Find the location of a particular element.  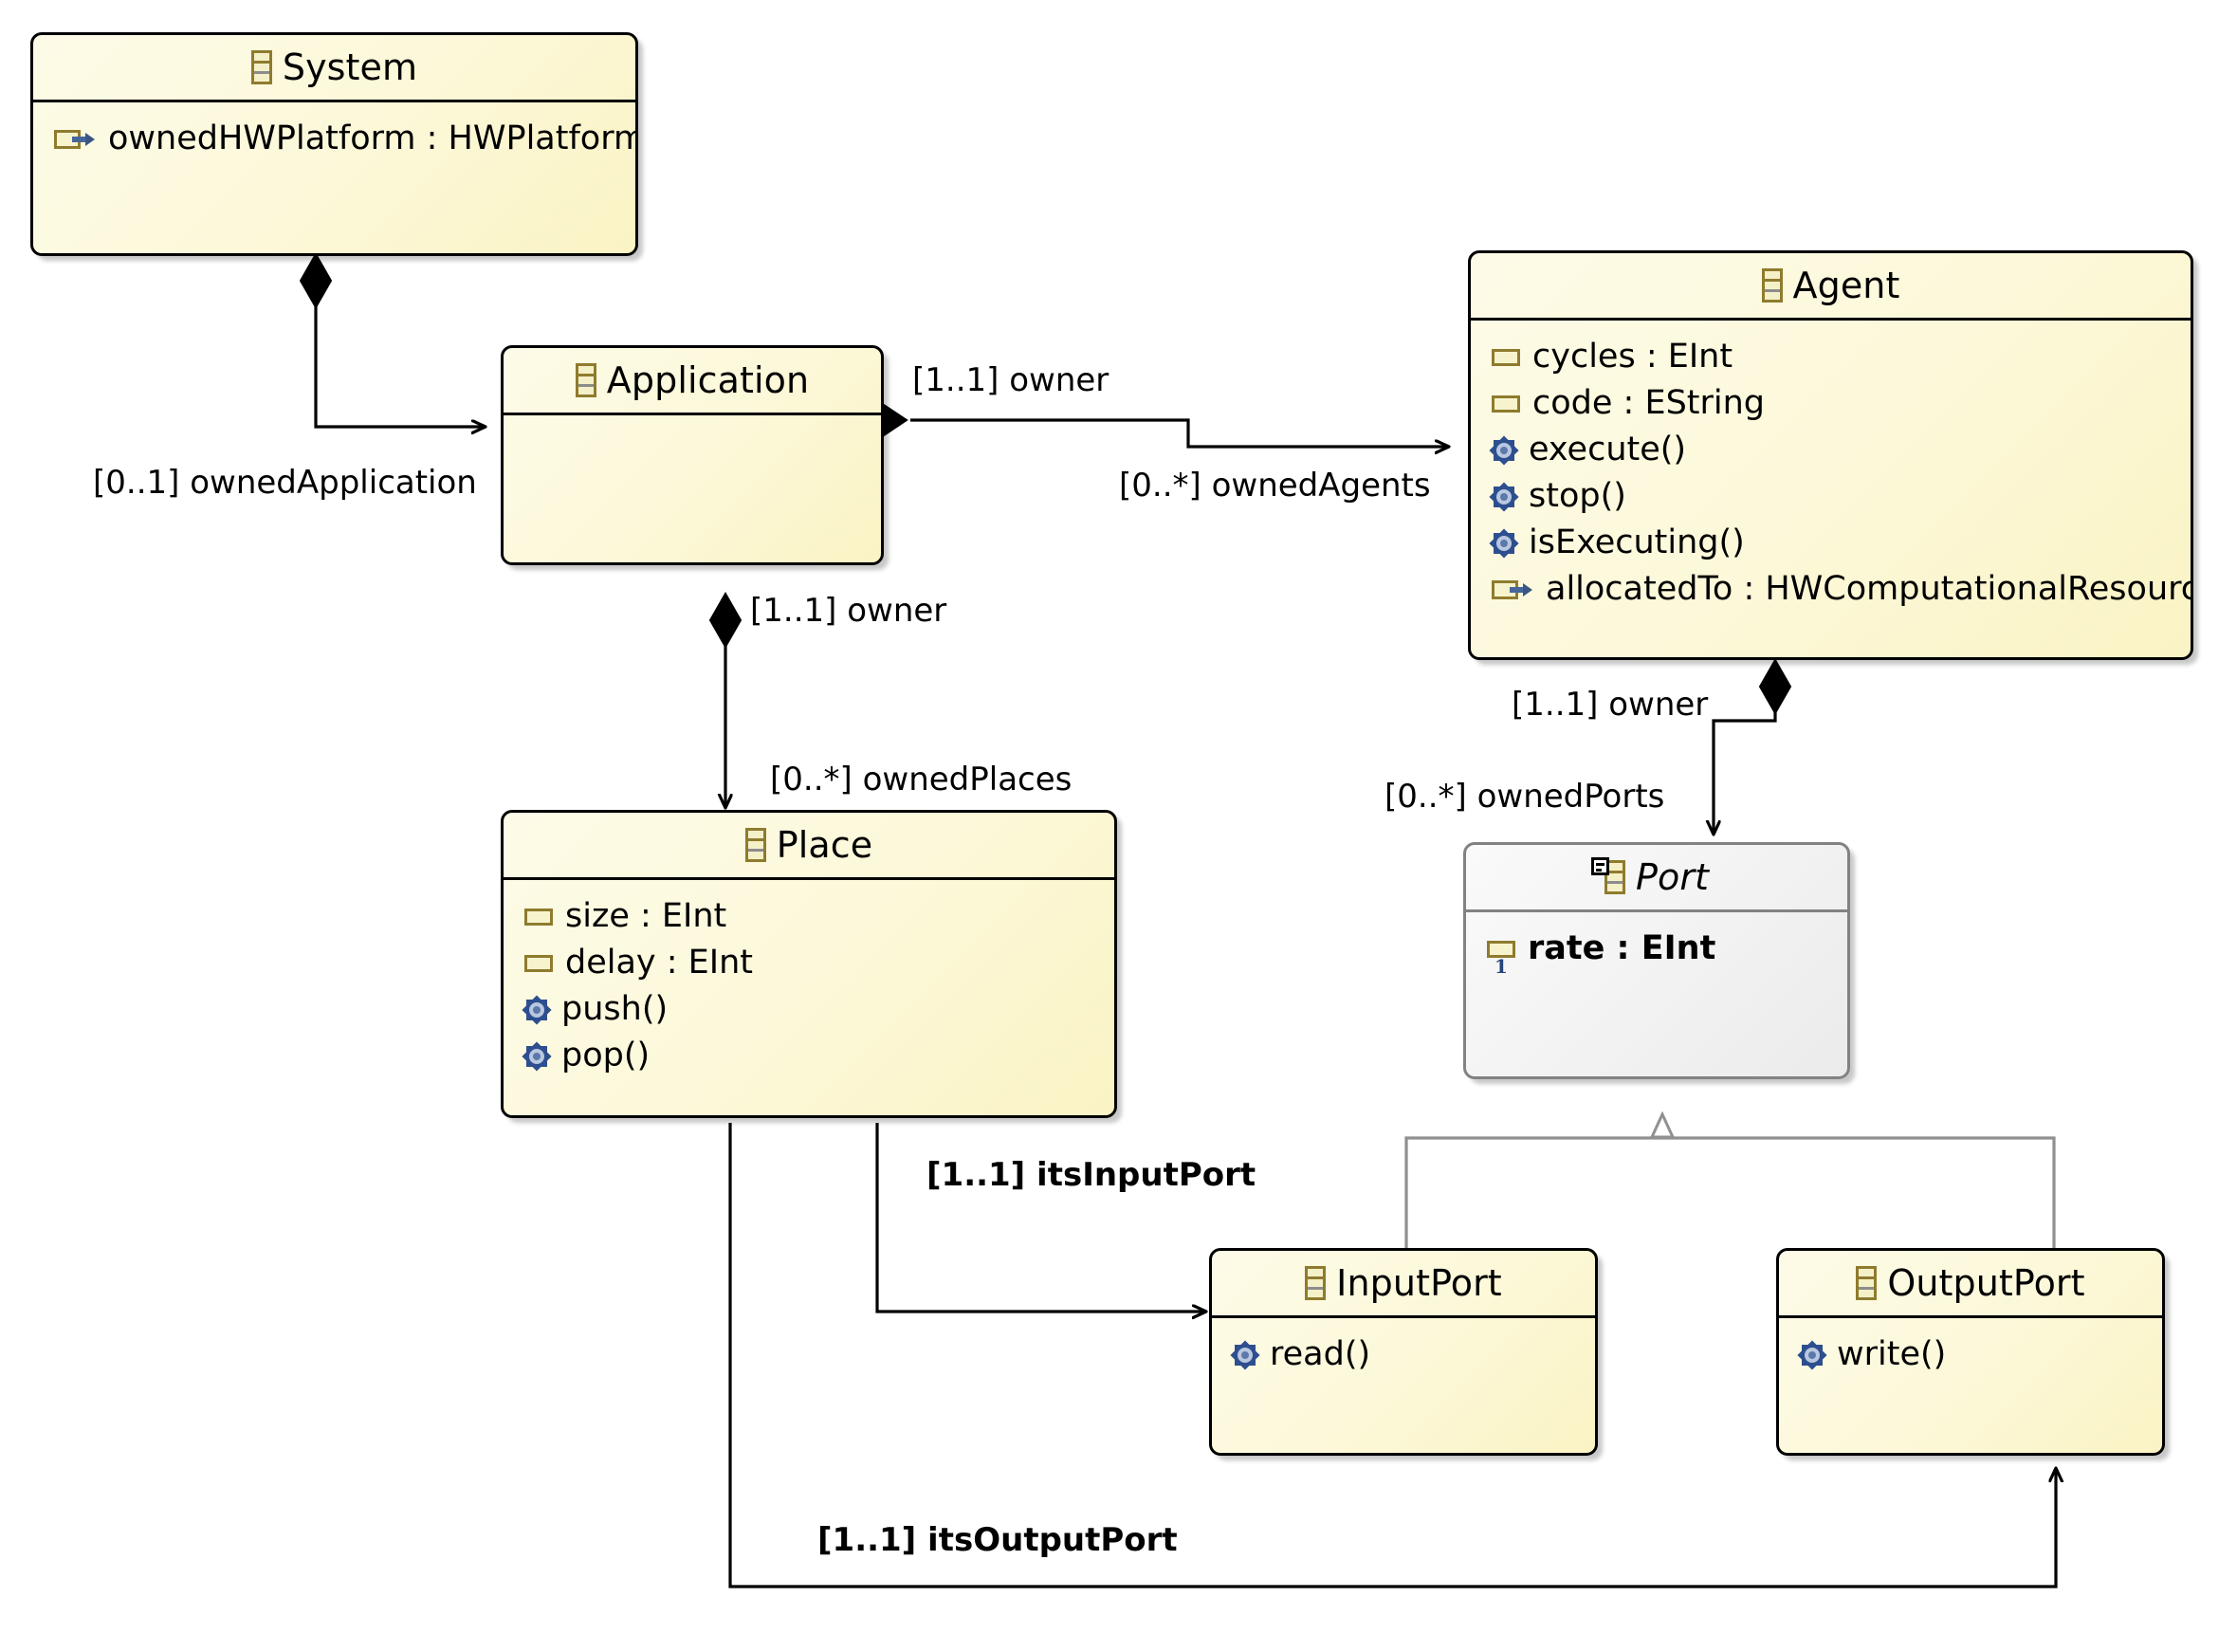

edge-label-owner-port: [1..1] owner is located at coordinates (1610, 705).